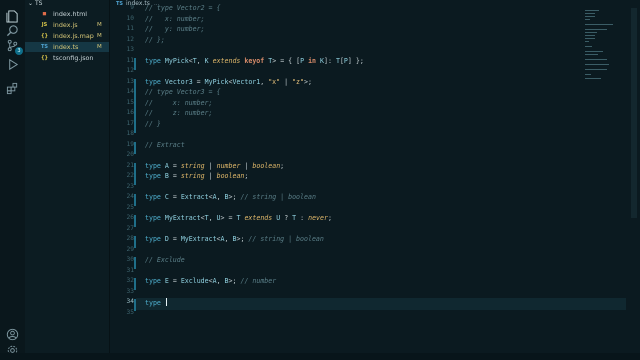 Image resolution: width=640 pixels, height=360 pixels. I want to click on line-number: 17, so click(130, 123).